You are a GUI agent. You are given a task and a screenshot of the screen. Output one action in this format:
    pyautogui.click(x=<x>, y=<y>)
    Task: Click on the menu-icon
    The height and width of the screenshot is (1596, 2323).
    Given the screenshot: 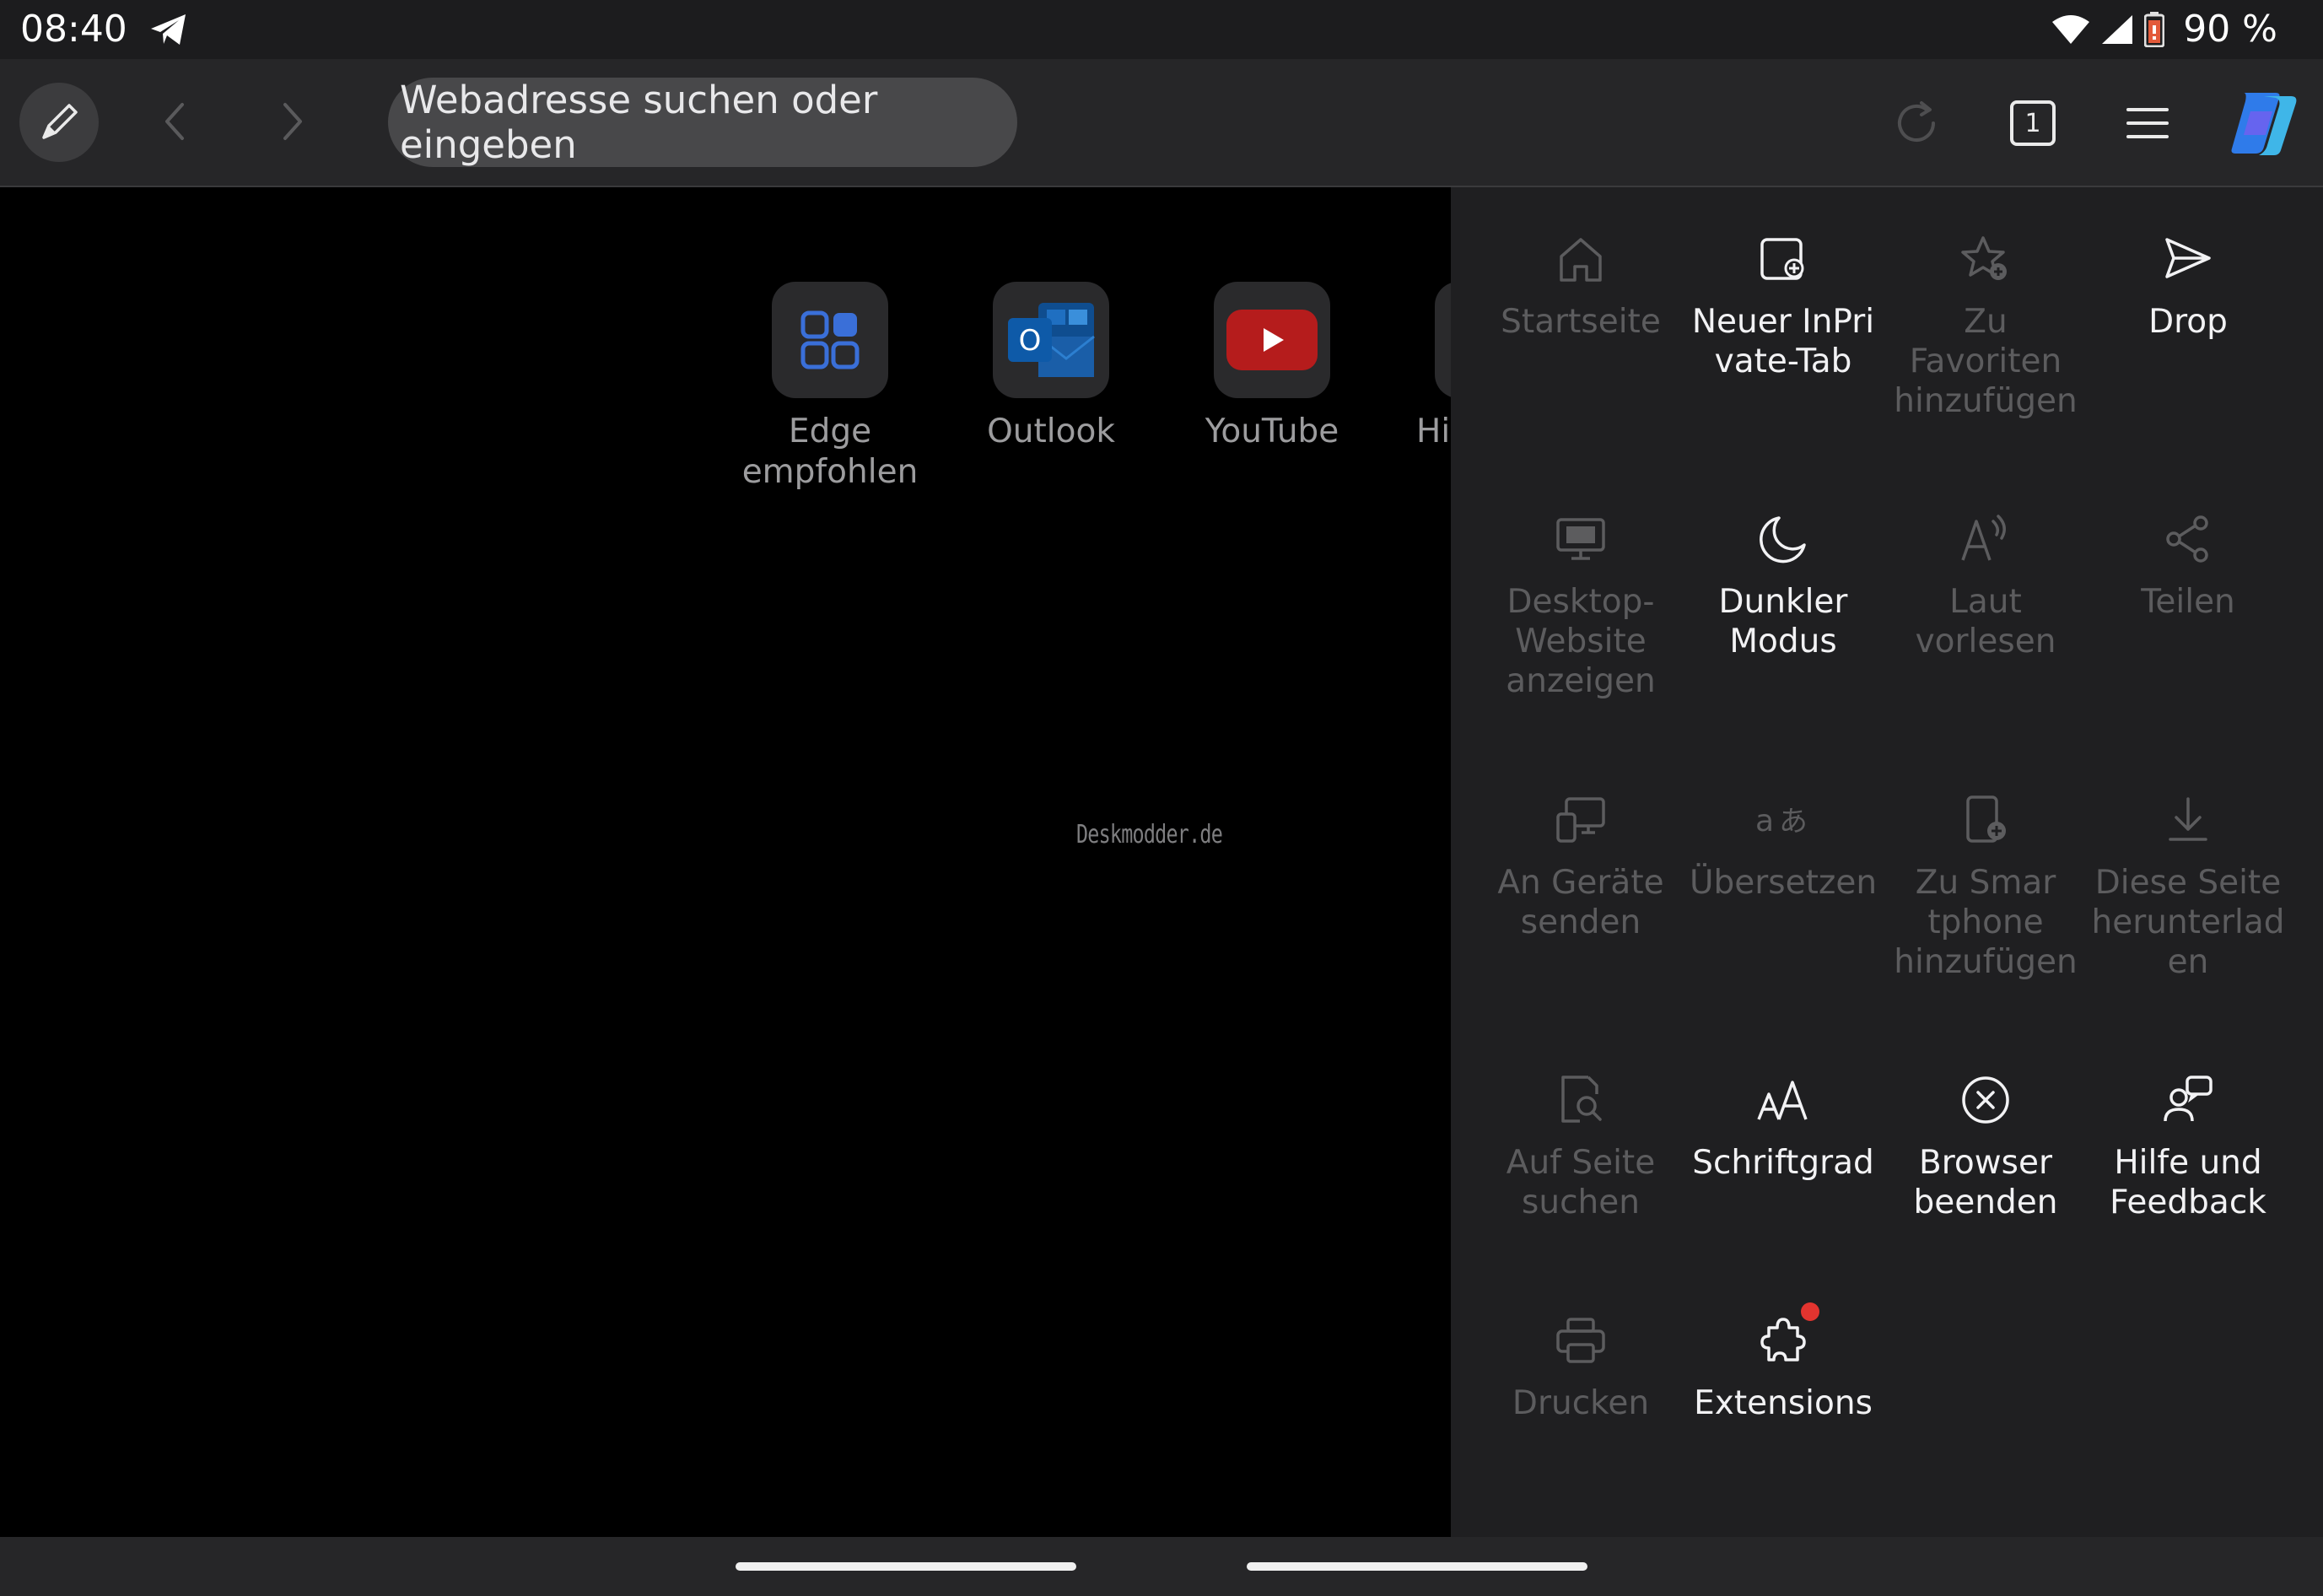 What is the action you would take?
    pyautogui.click(x=2147, y=123)
    